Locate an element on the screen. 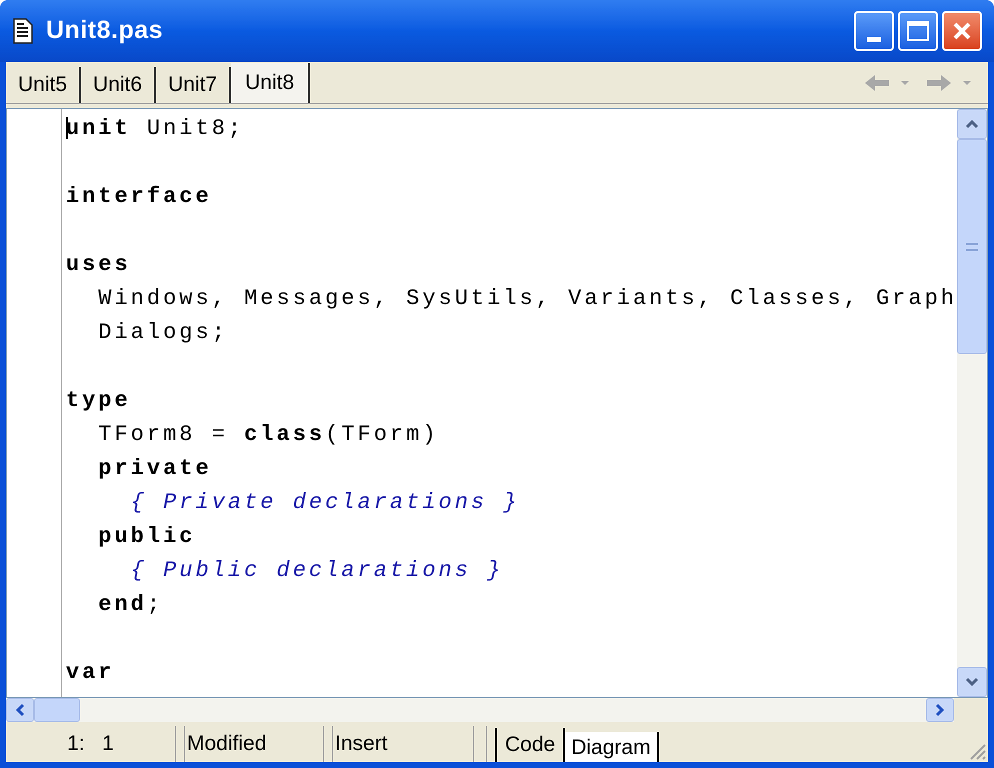 This screenshot has width=994, height=768. scroll-down-button is located at coordinates (972, 682).